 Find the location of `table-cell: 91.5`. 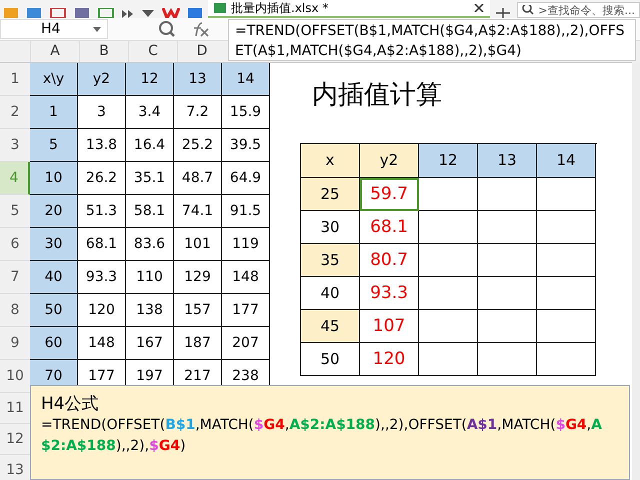

table-cell: 91.5 is located at coordinates (246, 211).